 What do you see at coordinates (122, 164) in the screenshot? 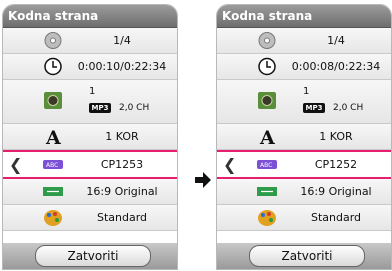
I see `code-page-value: CP1253` at bounding box center [122, 164].